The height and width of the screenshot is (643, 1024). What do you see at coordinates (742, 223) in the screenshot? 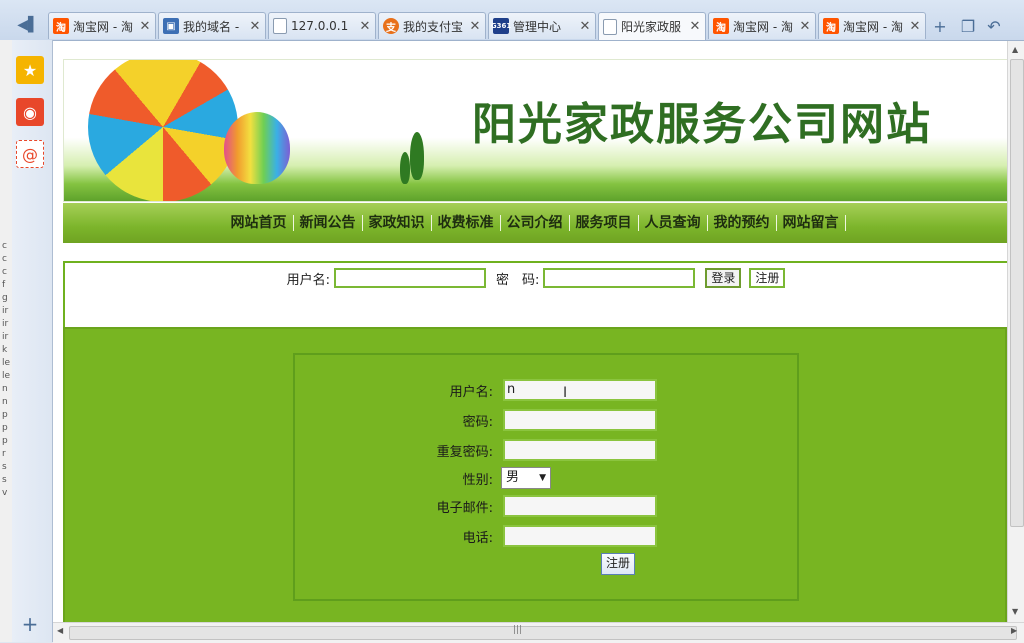
I see `nav-item: 我的预约` at bounding box center [742, 223].